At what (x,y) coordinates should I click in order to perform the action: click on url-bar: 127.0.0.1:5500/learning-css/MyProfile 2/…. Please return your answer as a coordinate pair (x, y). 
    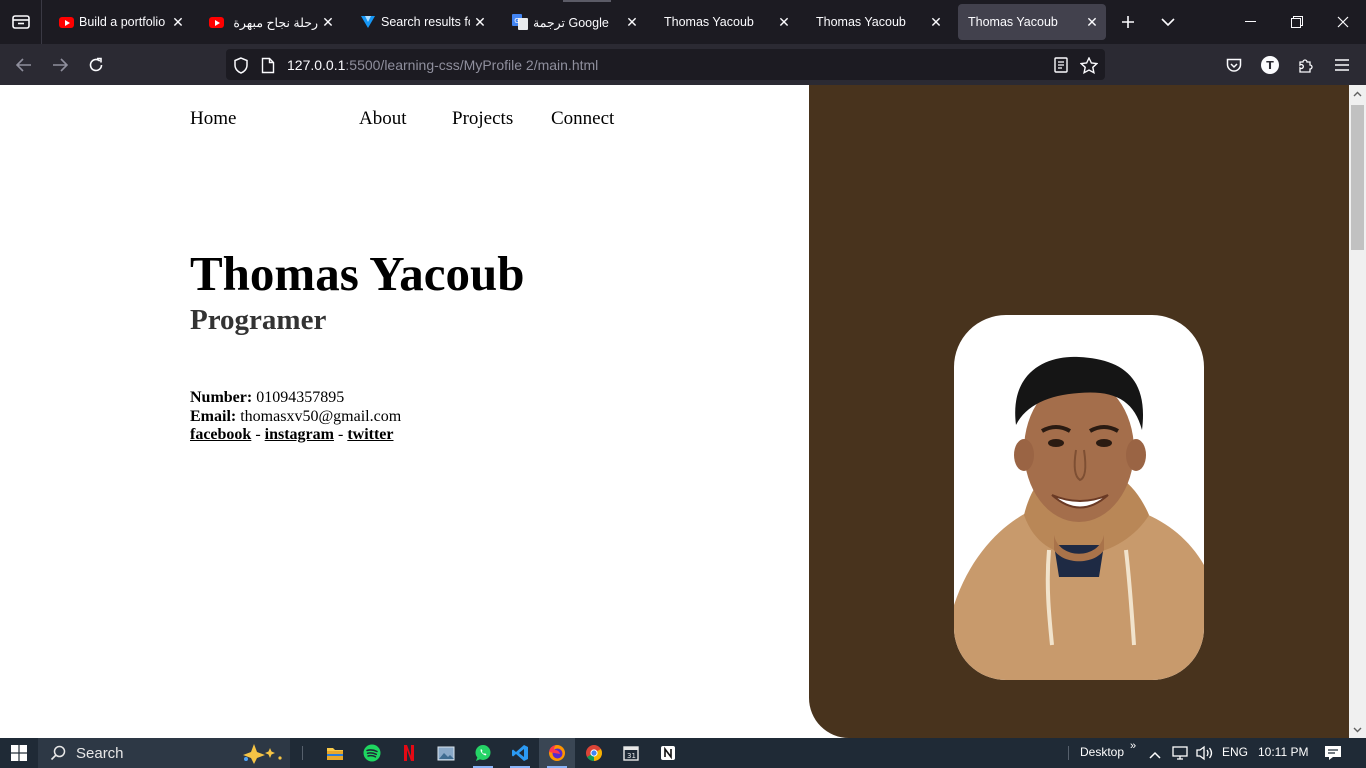
    Looking at the image, I should click on (665, 64).